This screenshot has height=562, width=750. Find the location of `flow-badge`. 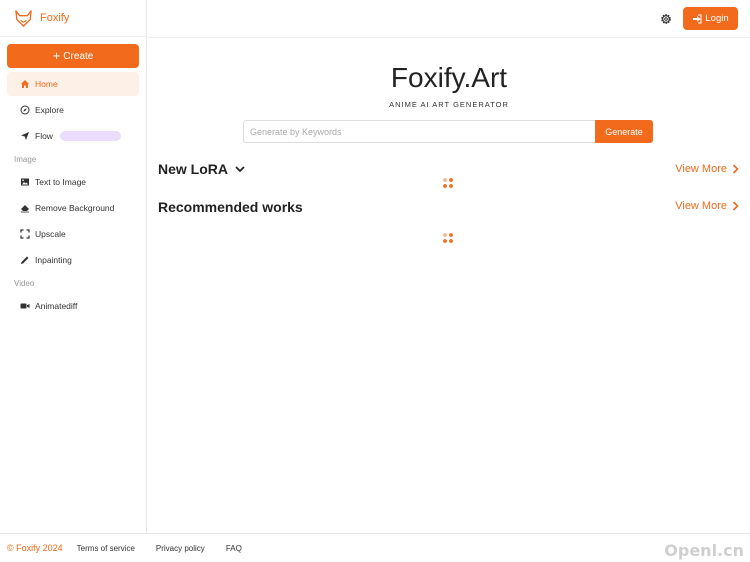

flow-badge is located at coordinates (90, 136).